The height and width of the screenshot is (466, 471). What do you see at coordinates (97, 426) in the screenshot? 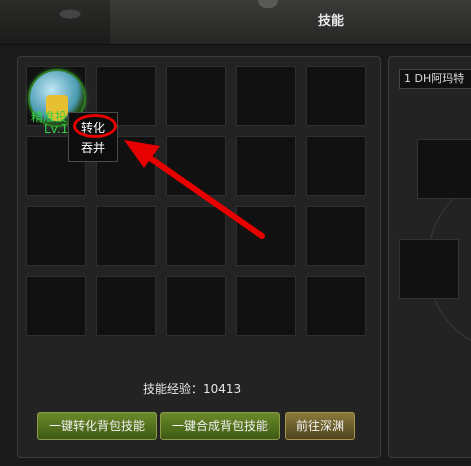
I see `convert-all-button: 一键转化背包技能` at bounding box center [97, 426].